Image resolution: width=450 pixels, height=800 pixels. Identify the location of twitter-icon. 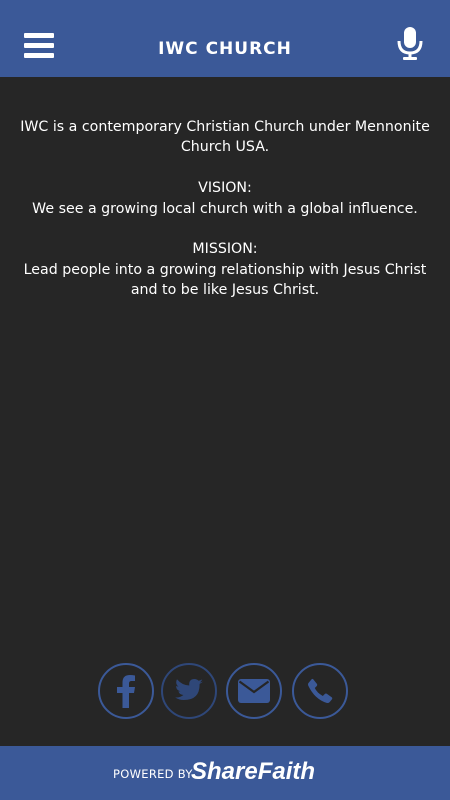
(189, 689).